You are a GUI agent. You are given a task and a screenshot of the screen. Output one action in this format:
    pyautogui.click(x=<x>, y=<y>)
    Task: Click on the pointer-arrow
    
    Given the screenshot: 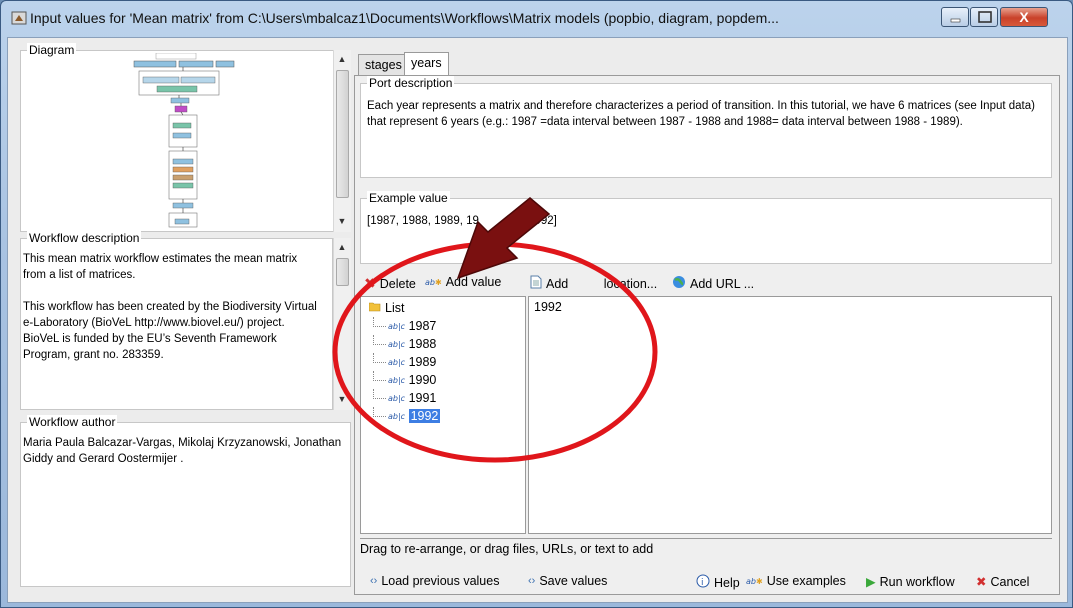 What is the action you would take?
    pyautogui.click(x=503, y=238)
    